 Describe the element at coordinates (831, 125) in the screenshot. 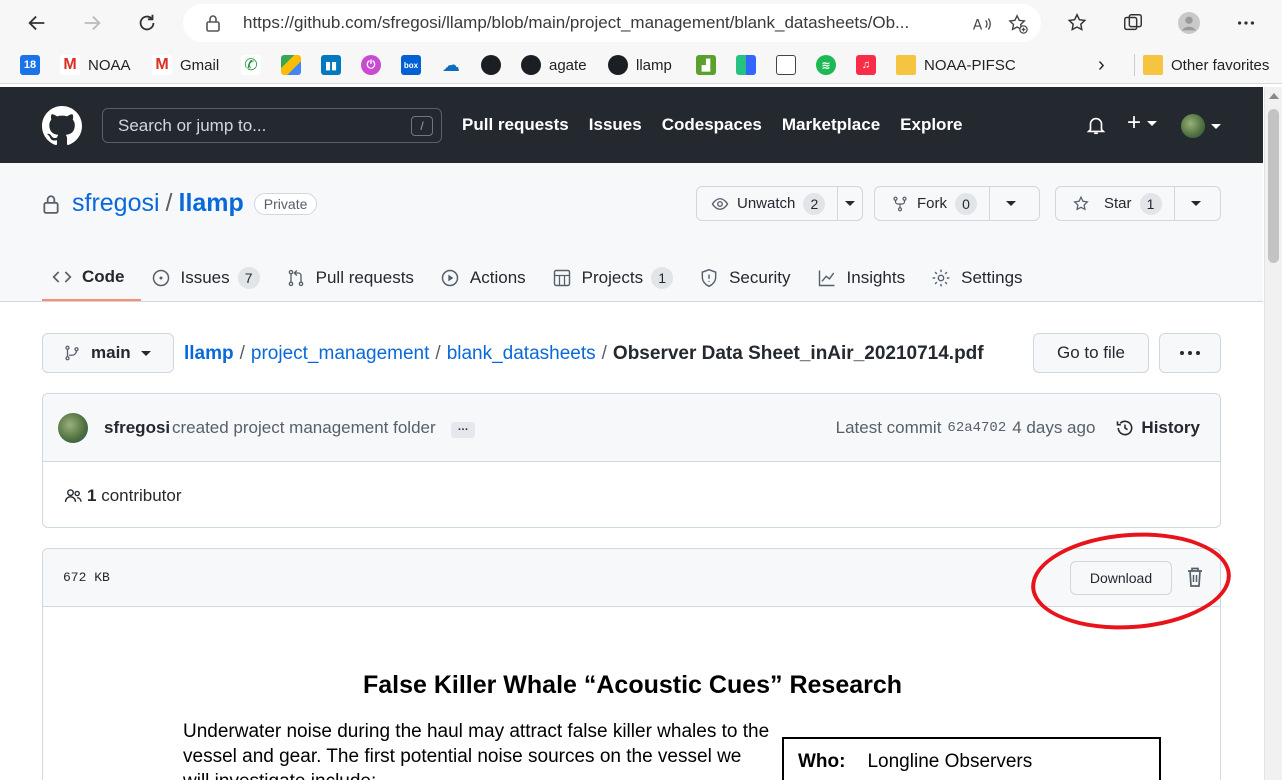

I see `nav-marketplace: Marketplace` at that location.